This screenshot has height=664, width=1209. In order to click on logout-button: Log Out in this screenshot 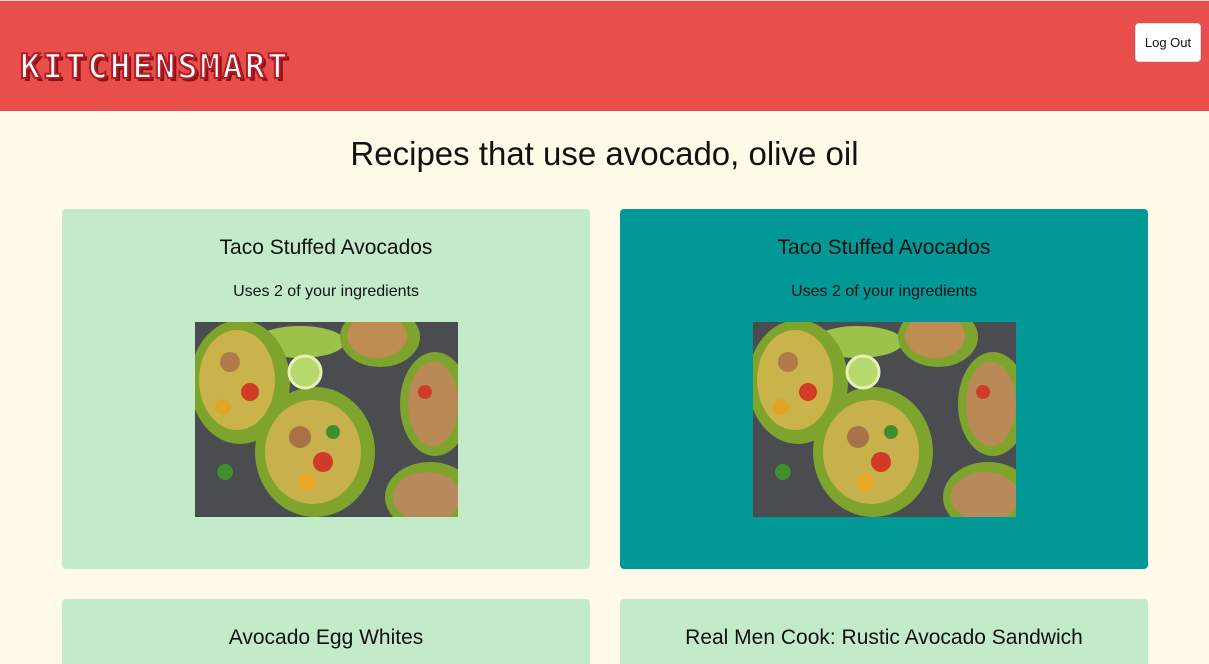, I will do `click(1168, 42)`.